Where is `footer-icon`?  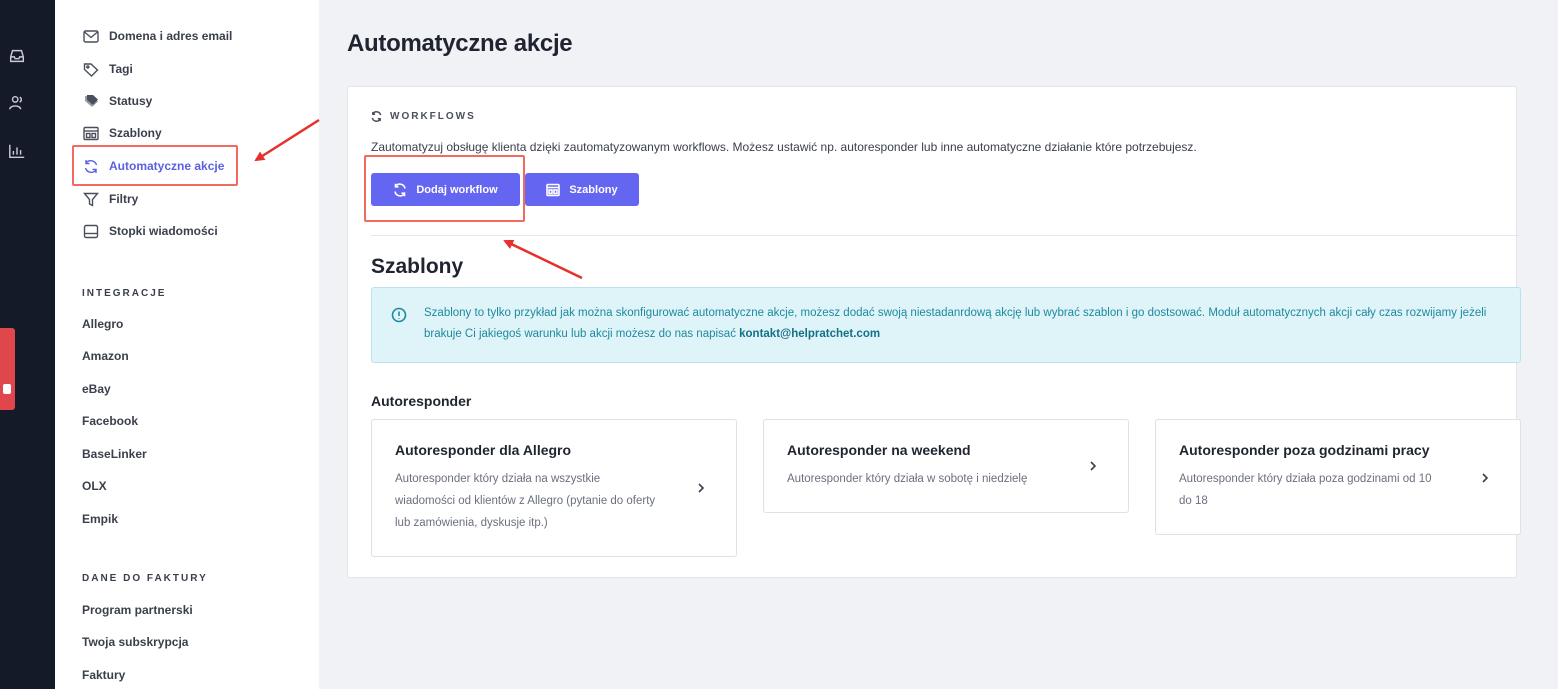 footer-icon is located at coordinates (91, 231).